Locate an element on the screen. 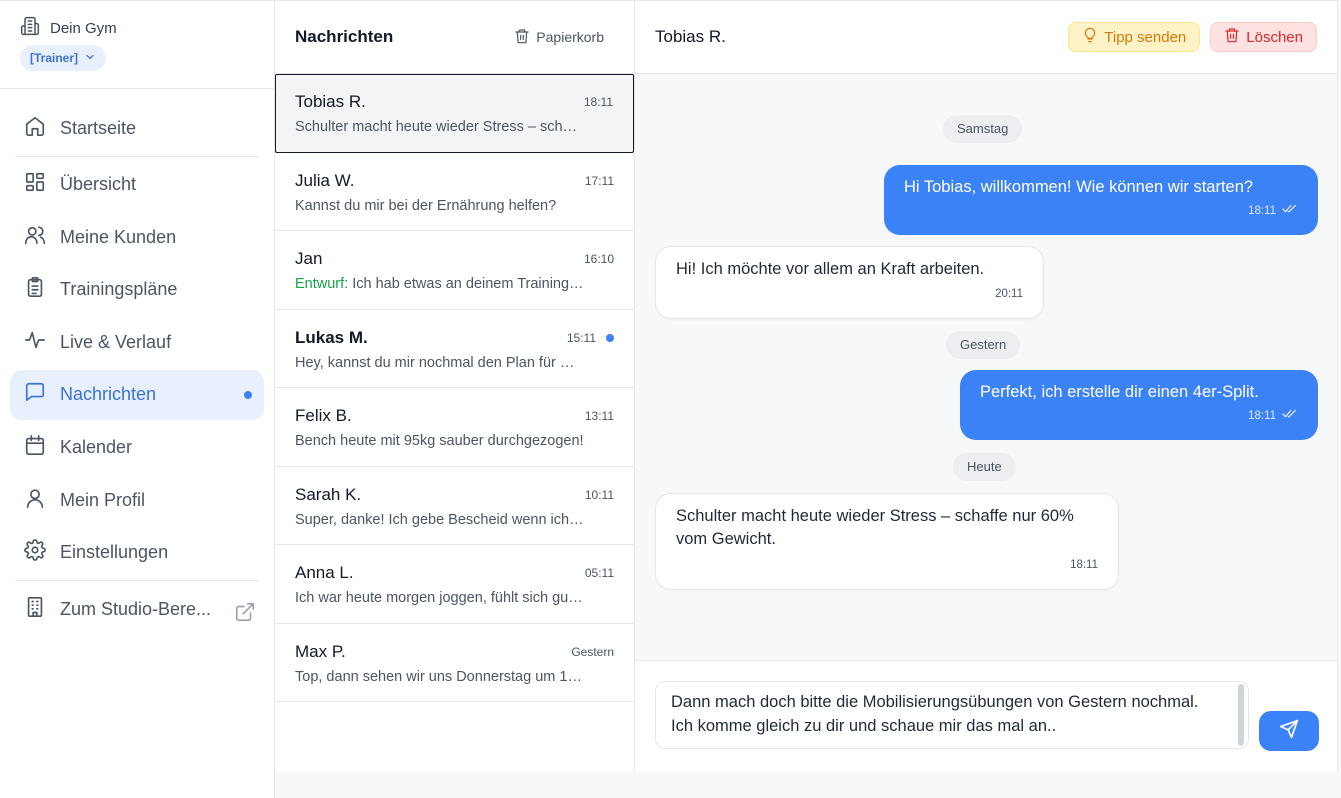 The width and height of the screenshot is (1341, 798). trash-button: Papierkorb is located at coordinates (559, 37).